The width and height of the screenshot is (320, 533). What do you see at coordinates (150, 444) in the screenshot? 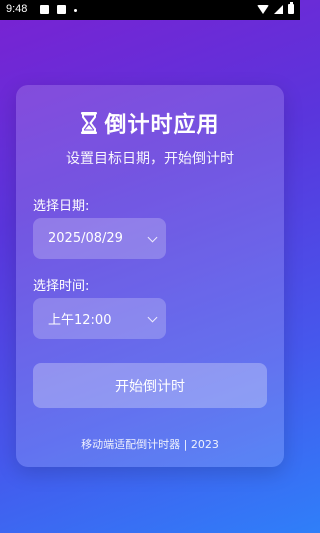
I see `footer-text: 移动端适配倒计时器 | 2023` at bounding box center [150, 444].